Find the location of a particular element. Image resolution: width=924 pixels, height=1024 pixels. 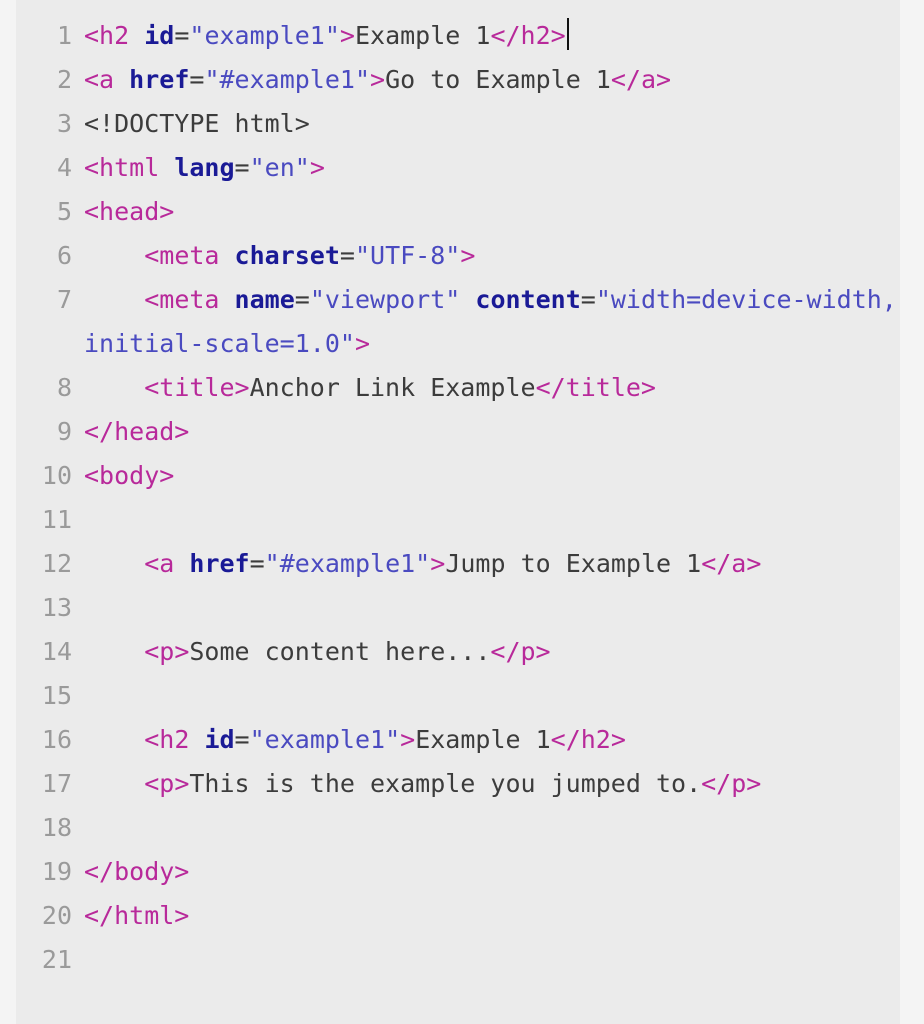

code-line: 16 <h2 id="example1">Example 1</h2> is located at coordinates (458, 740).